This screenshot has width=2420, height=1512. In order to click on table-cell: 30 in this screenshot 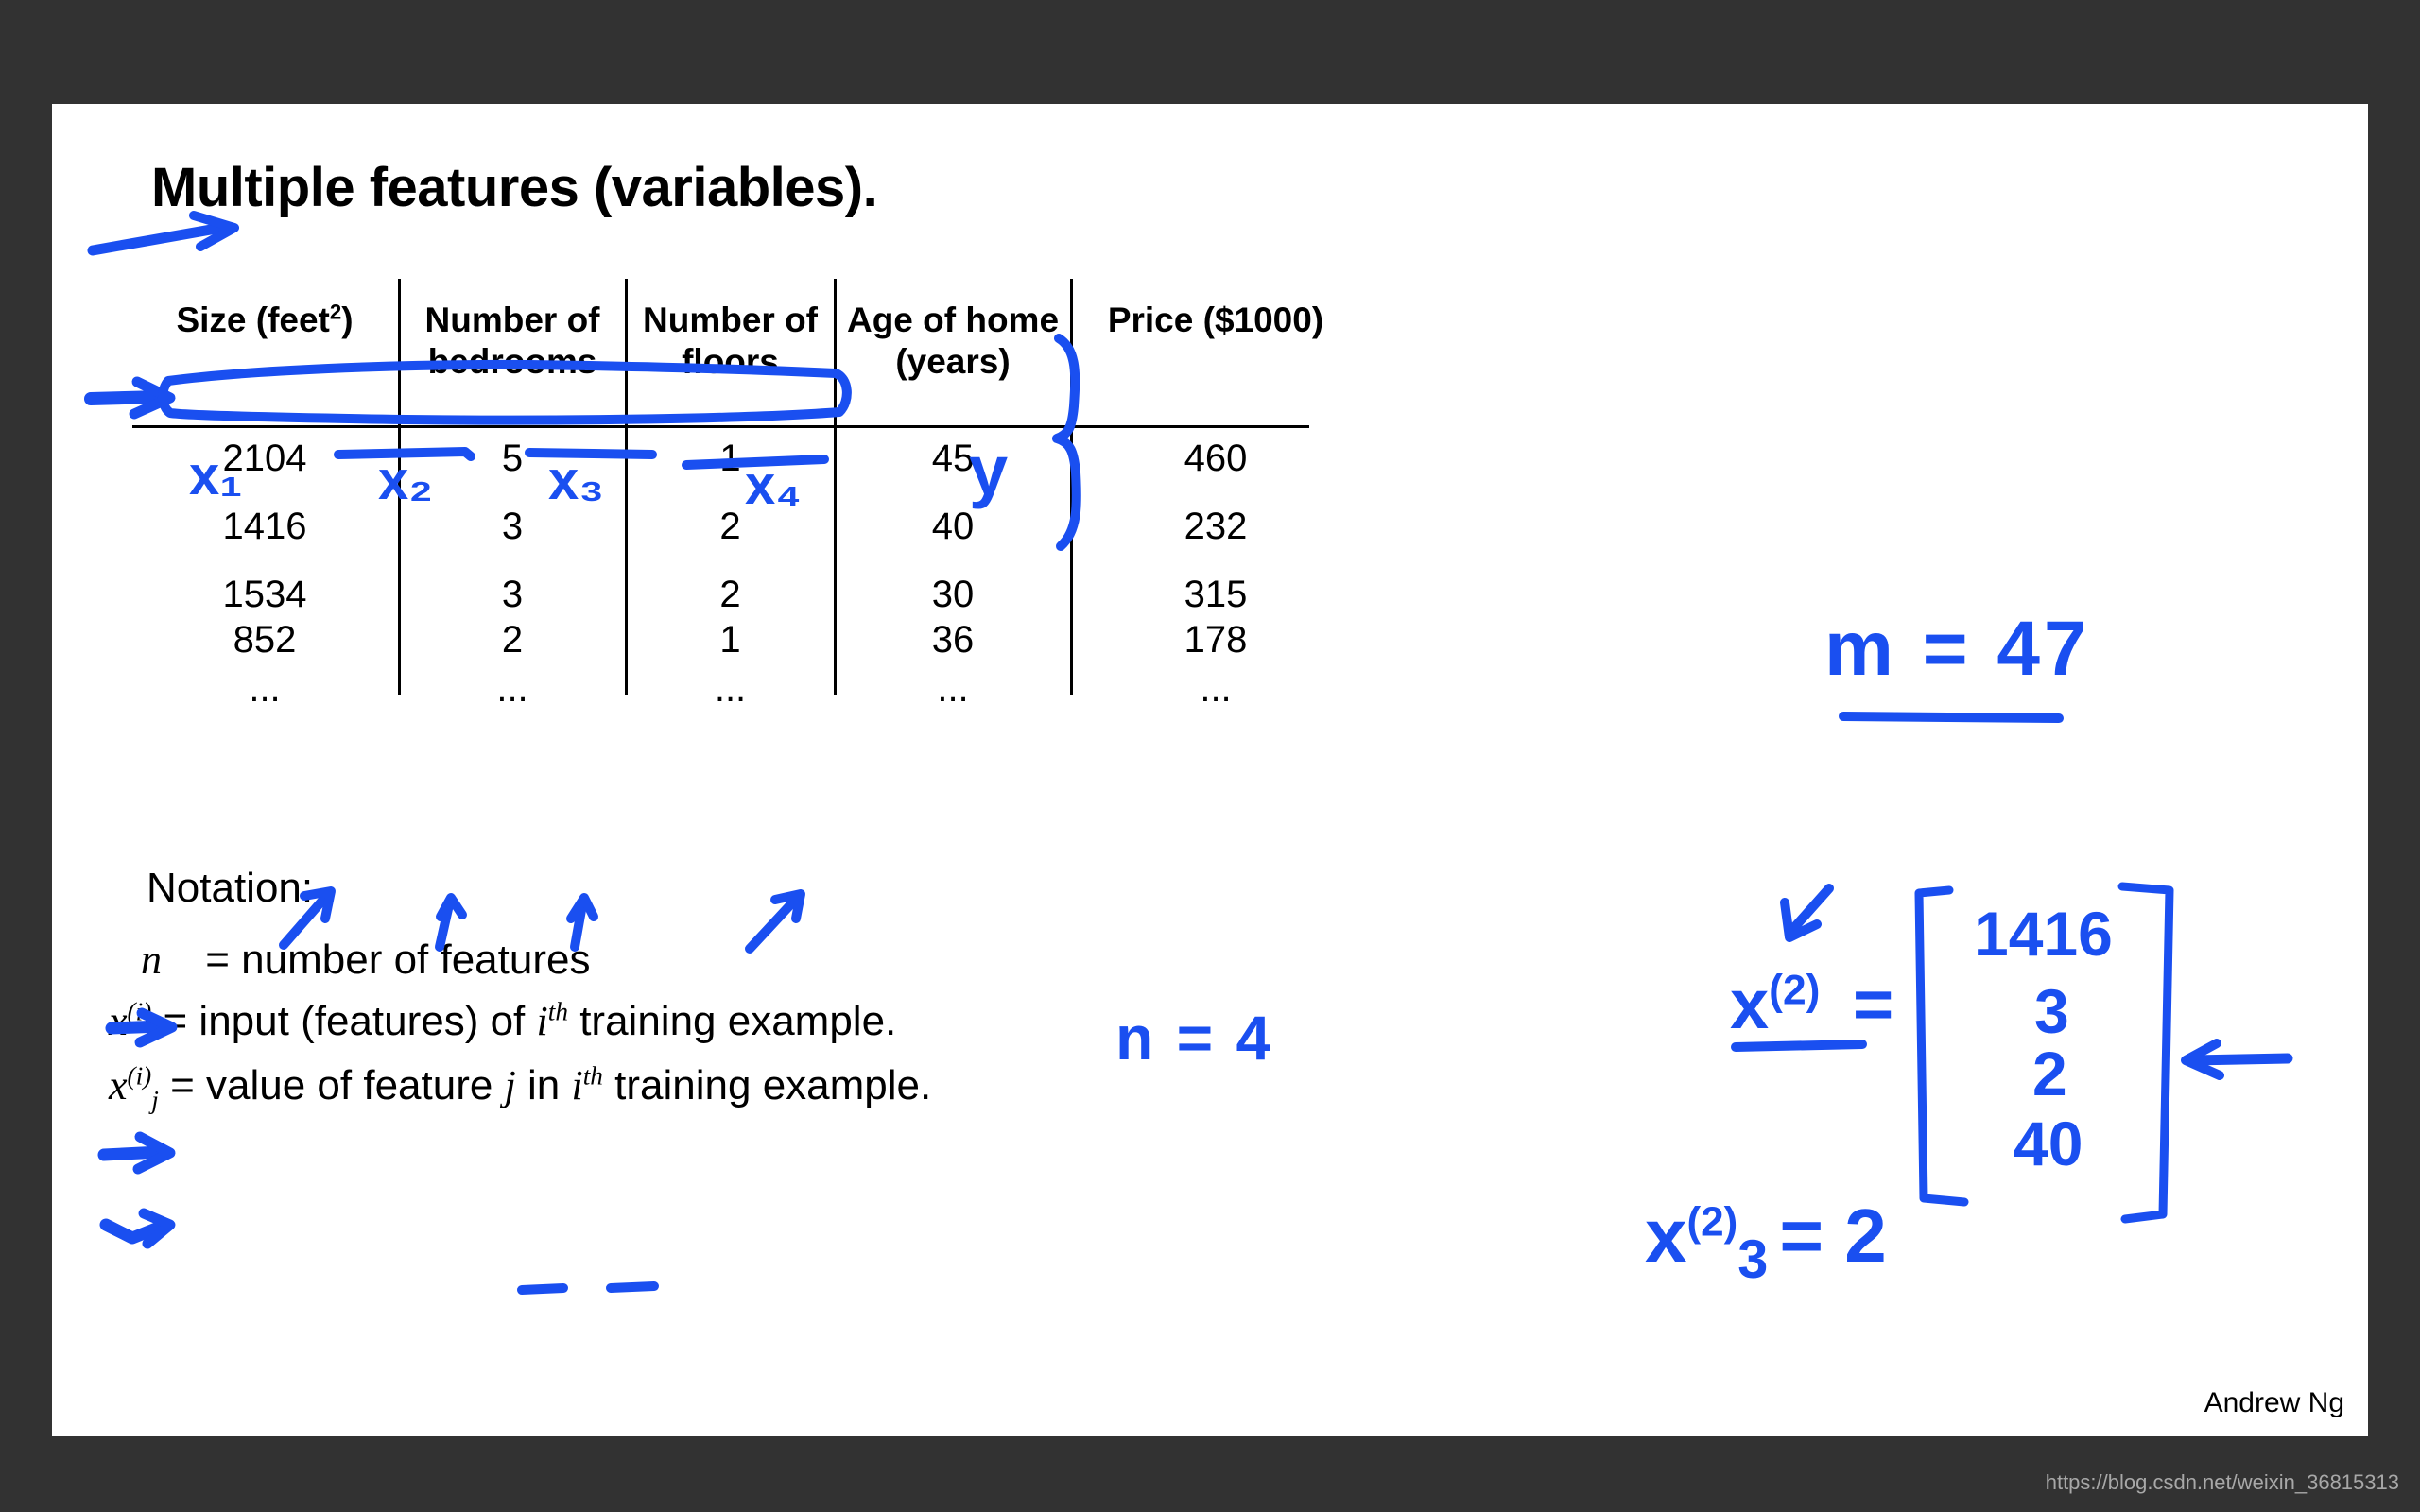, I will do `click(953, 594)`.